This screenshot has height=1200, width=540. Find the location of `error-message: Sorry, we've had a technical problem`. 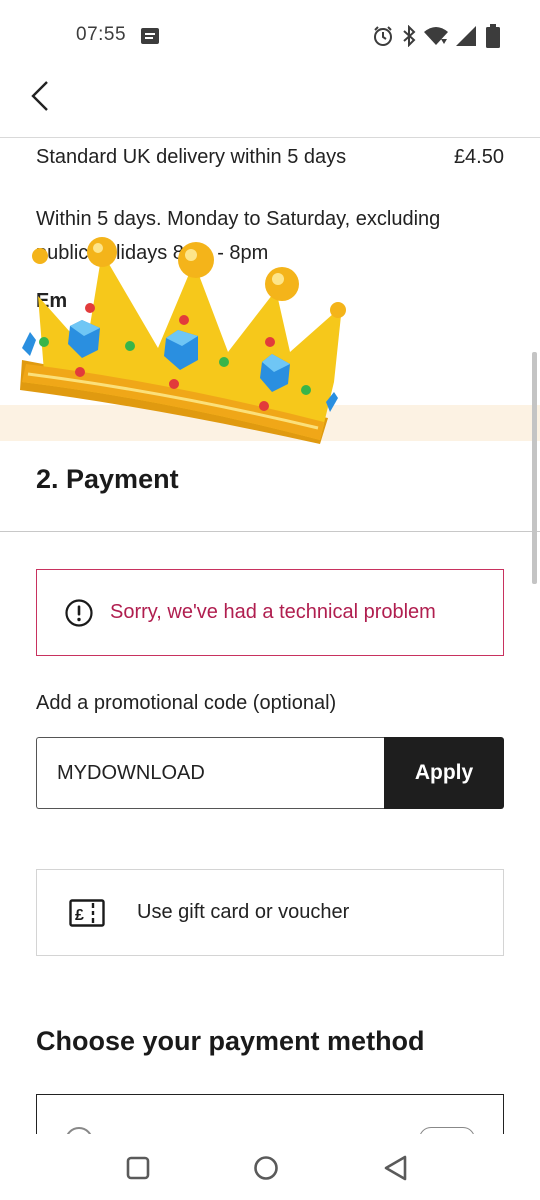

error-message: Sorry, we've had a technical problem is located at coordinates (273, 612).